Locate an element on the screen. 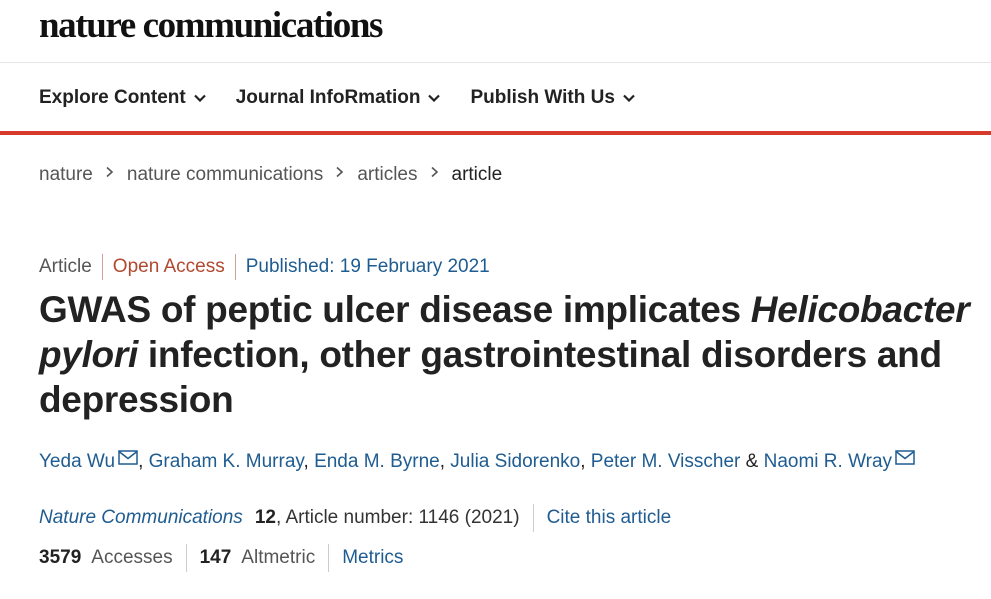 The width and height of the screenshot is (991, 599). nav-publish-with-us: Publish With Us is located at coordinates (552, 98).